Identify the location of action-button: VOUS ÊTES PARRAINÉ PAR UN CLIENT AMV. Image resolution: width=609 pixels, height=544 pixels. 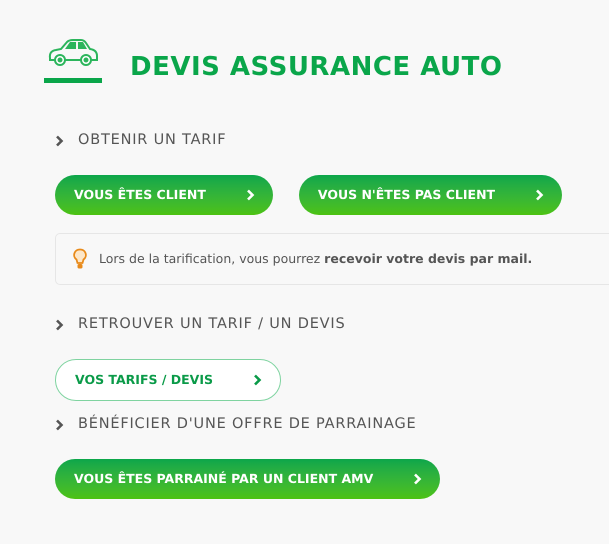
(247, 479).